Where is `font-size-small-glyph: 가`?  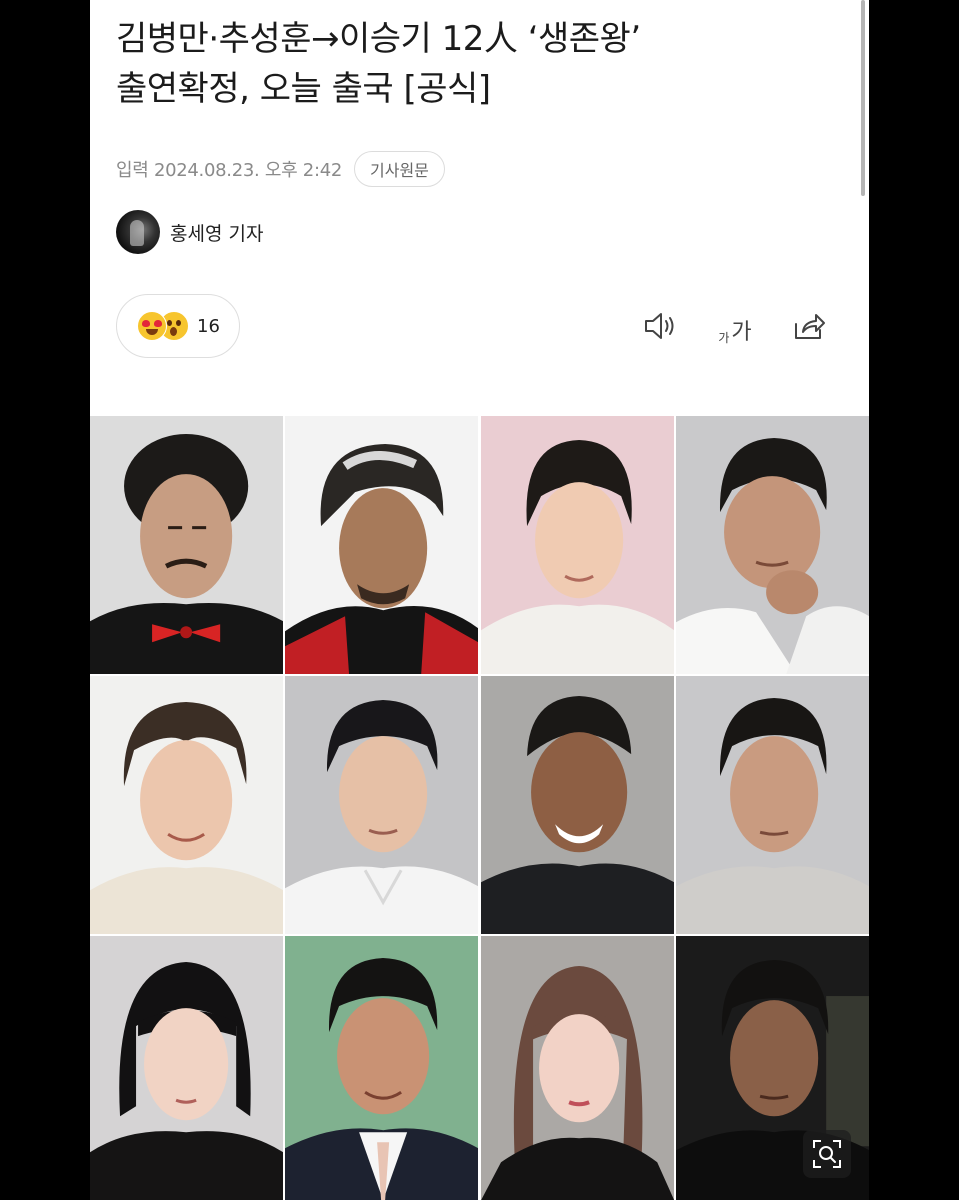 font-size-small-glyph: 가 is located at coordinates (724, 338).